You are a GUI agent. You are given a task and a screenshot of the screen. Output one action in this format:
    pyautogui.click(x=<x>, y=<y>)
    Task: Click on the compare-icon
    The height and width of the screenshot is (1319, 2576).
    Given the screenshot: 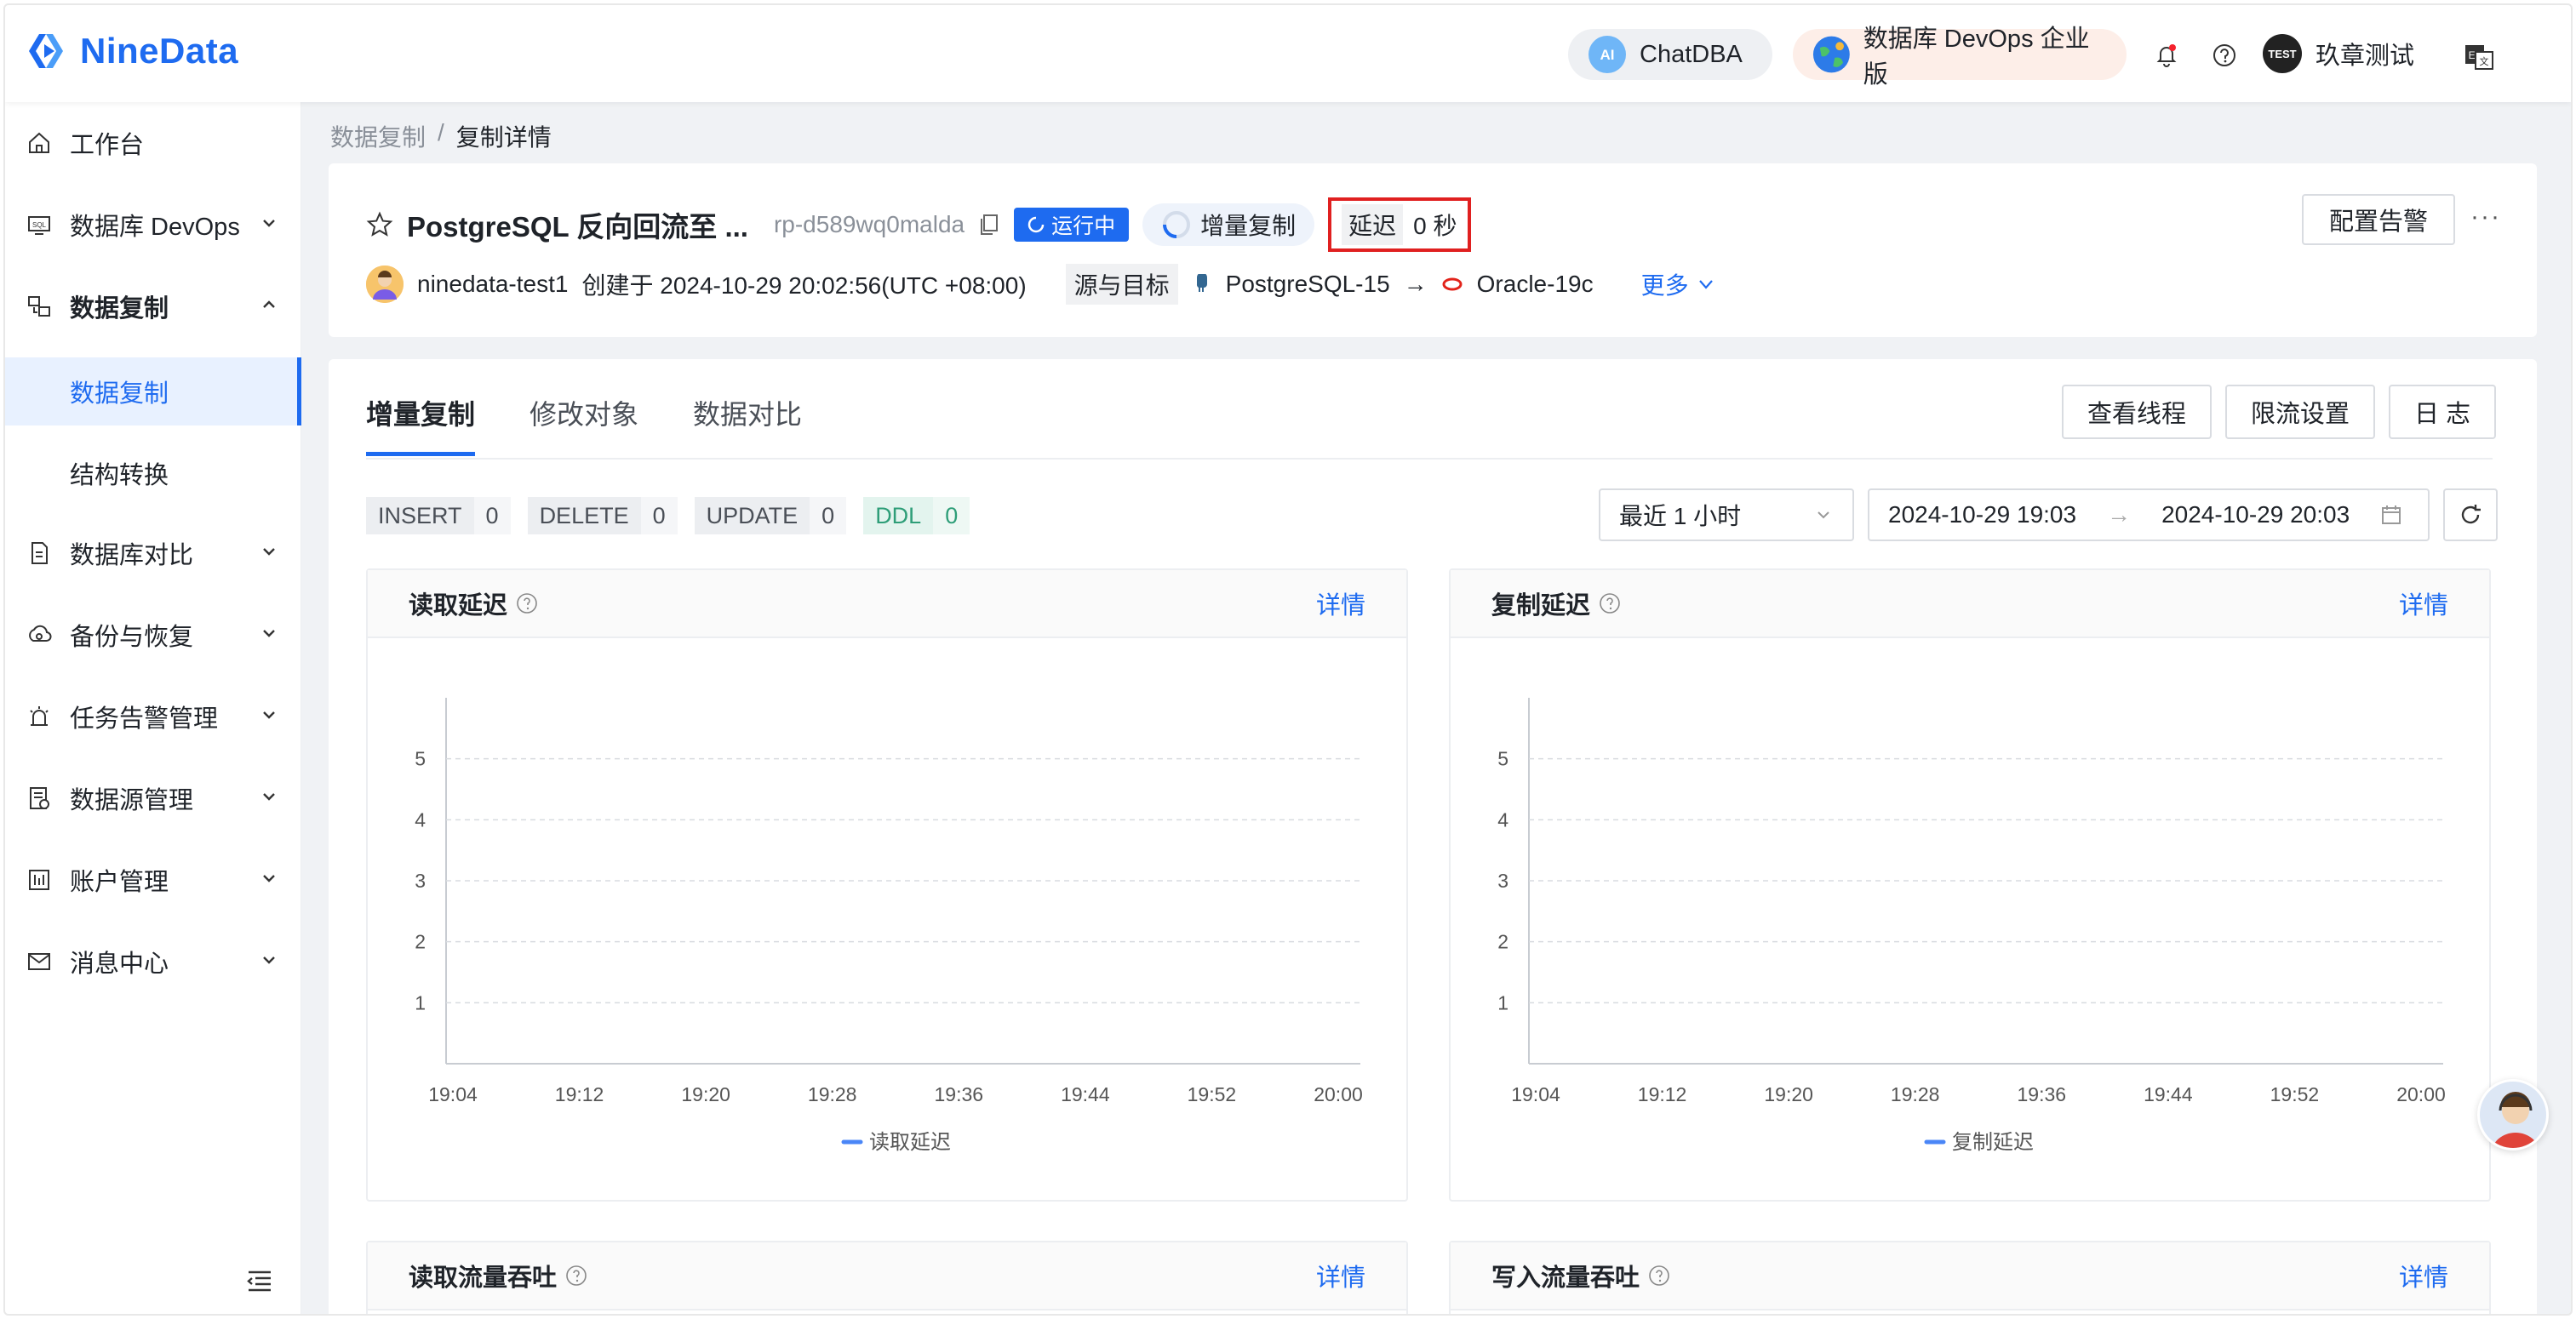 What is the action you would take?
    pyautogui.click(x=39, y=553)
    